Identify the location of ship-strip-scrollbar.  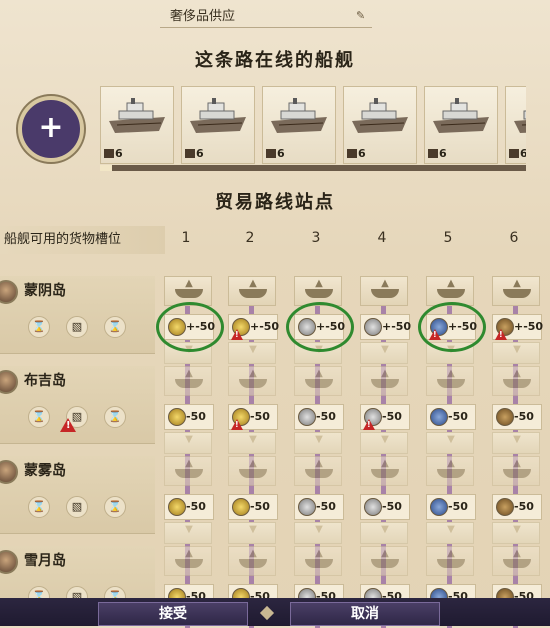
(313, 168).